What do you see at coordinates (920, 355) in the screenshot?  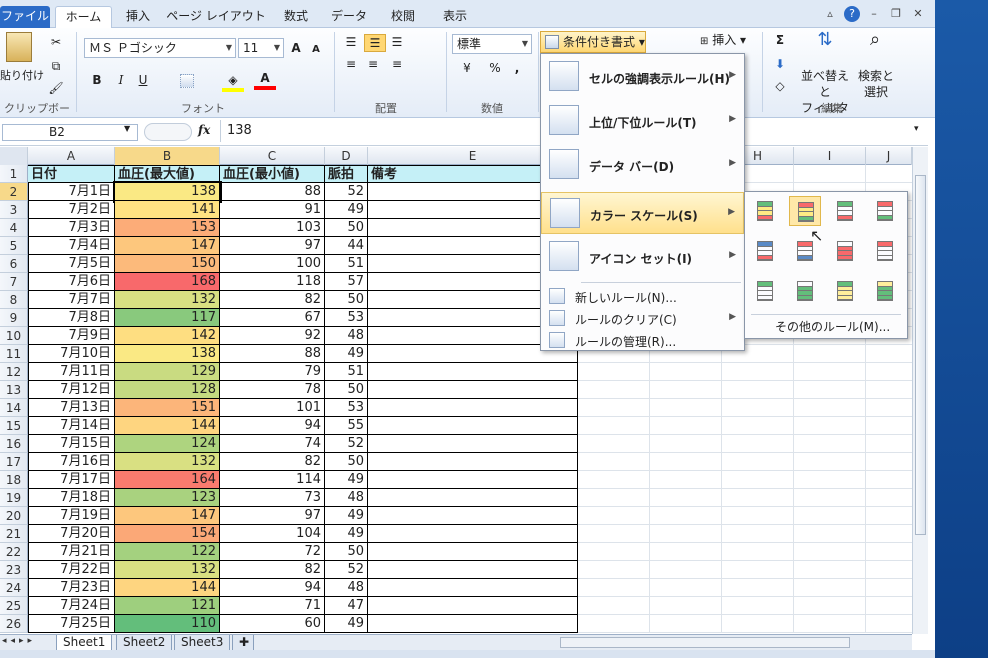 I see `vertical-scroll-thumb` at bounding box center [920, 355].